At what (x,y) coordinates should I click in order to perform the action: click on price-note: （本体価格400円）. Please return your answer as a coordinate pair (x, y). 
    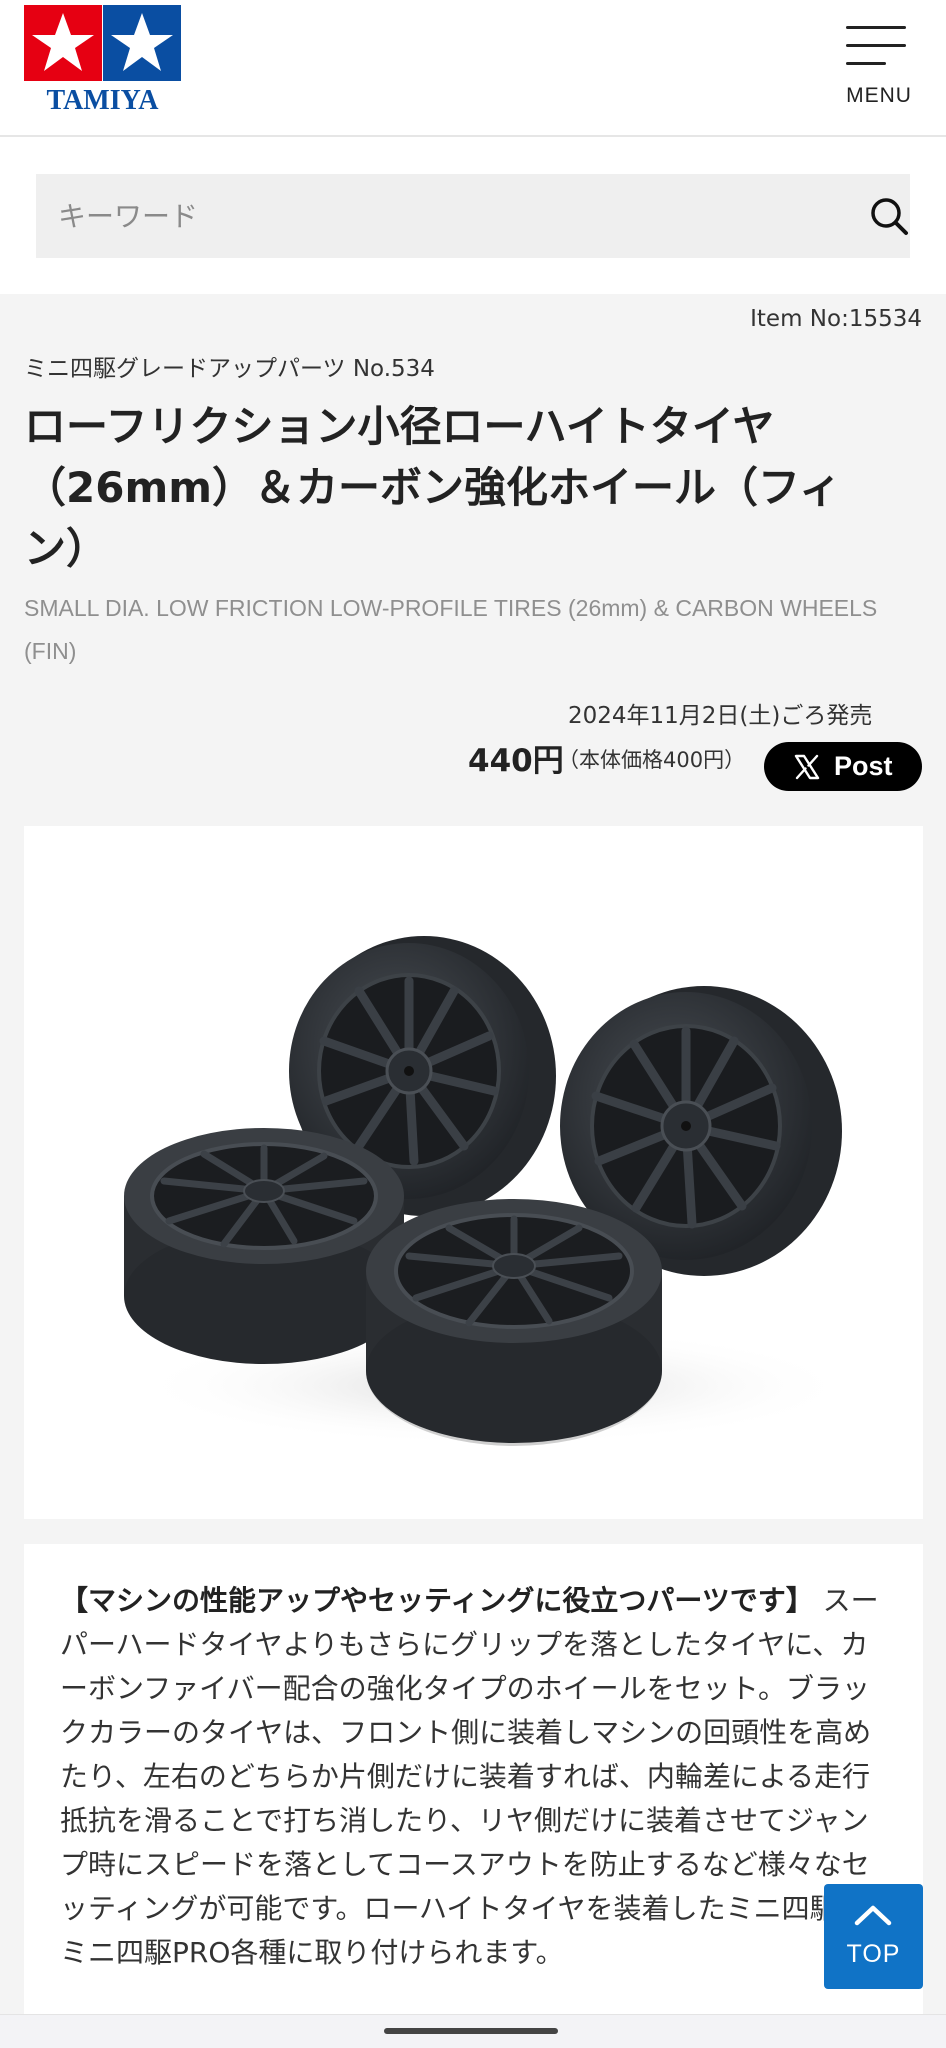
    Looking at the image, I should click on (652, 760).